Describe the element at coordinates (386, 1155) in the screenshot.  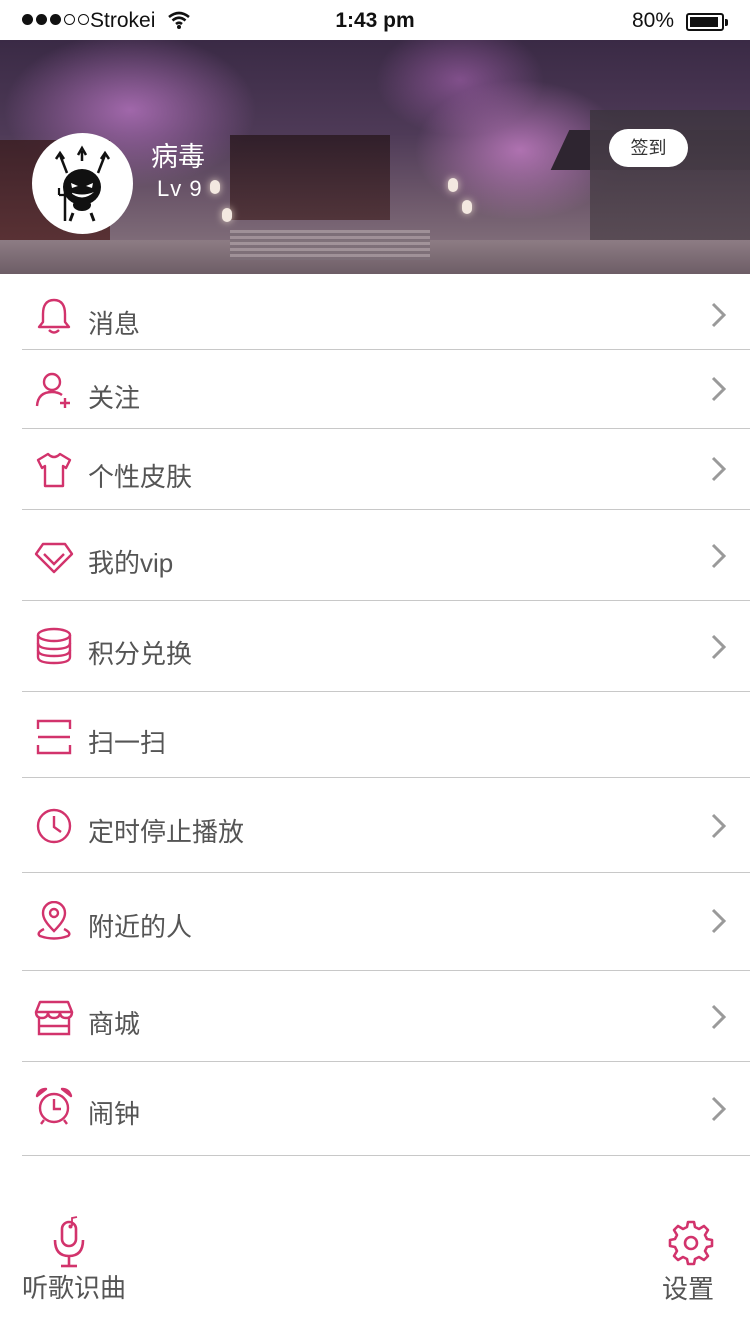
I see `divider` at that location.